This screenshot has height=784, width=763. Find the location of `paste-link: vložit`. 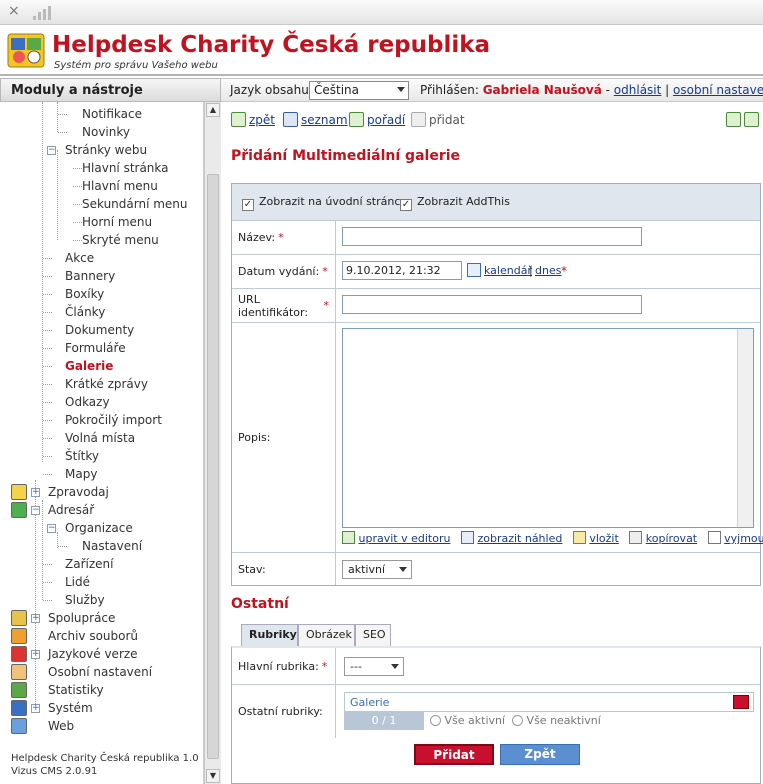

paste-link: vložit is located at coordinates (603, 538).